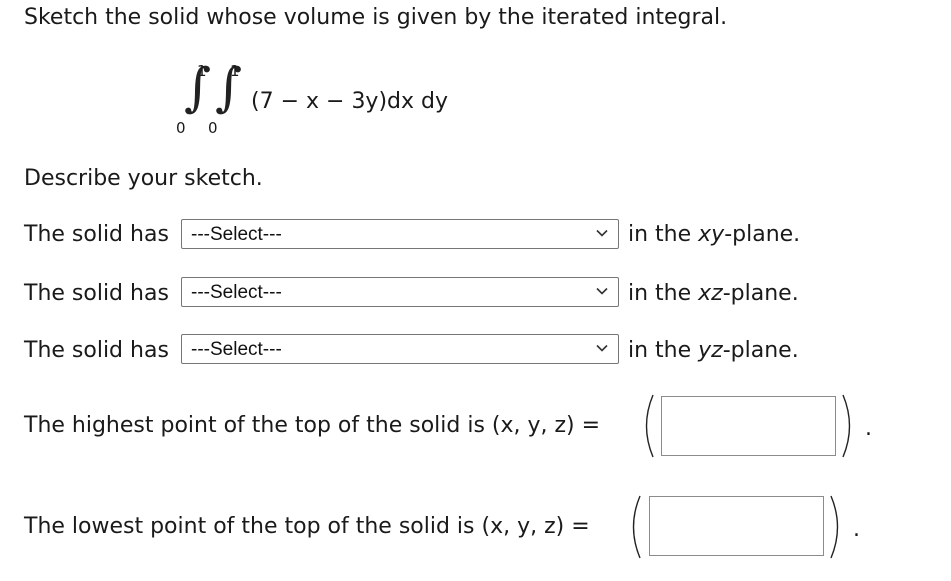  Describe the element at coordinates (235, 71) in the screenshot. I see `inner-upper-limit: 1` at that location.